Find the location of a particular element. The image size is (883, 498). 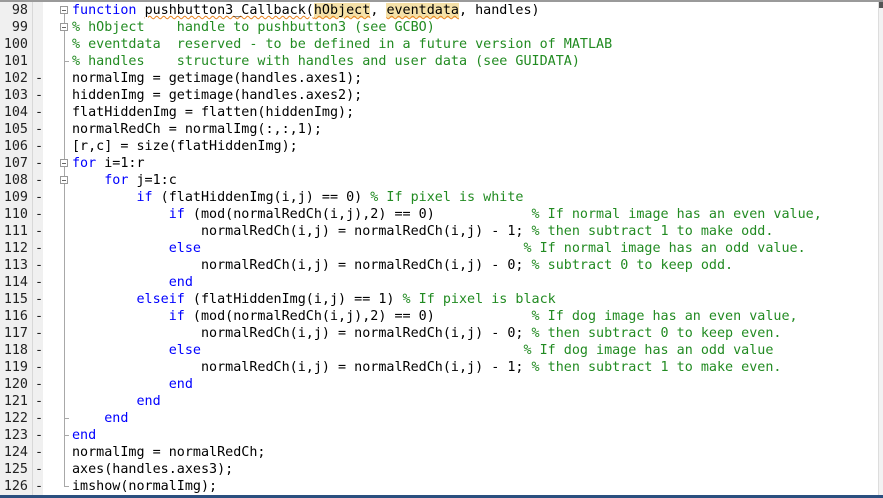

code-line: 125- axes(handles.axes3); is located at coordinates (440, 469).